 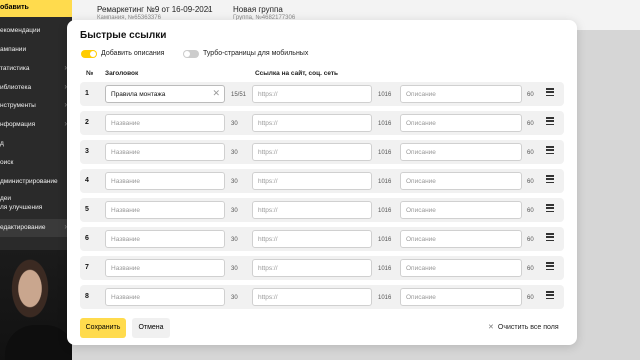 I want to click on sidebar-item-label: иблиотека, so click(x=16, y=87).